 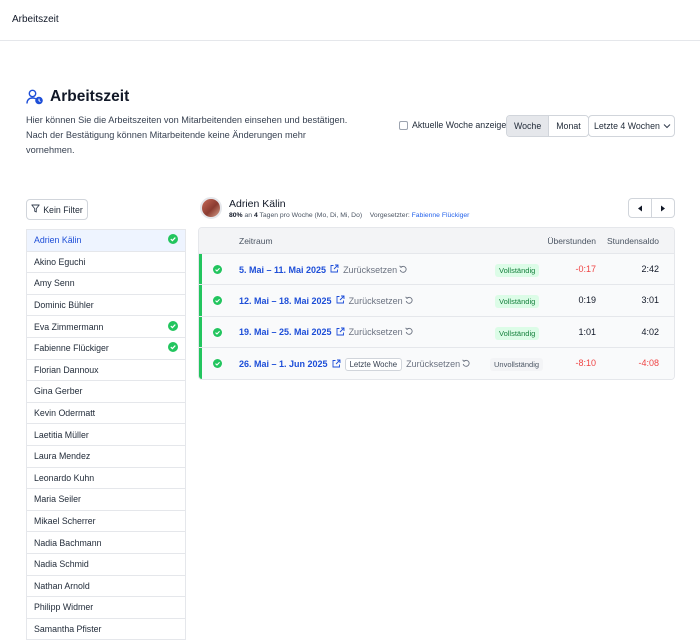 What do you see at coordinates (441, 215) in the screenshot?
I see `supervisor-link: Fabienne Flückiger` at bounding box center [441, 215].